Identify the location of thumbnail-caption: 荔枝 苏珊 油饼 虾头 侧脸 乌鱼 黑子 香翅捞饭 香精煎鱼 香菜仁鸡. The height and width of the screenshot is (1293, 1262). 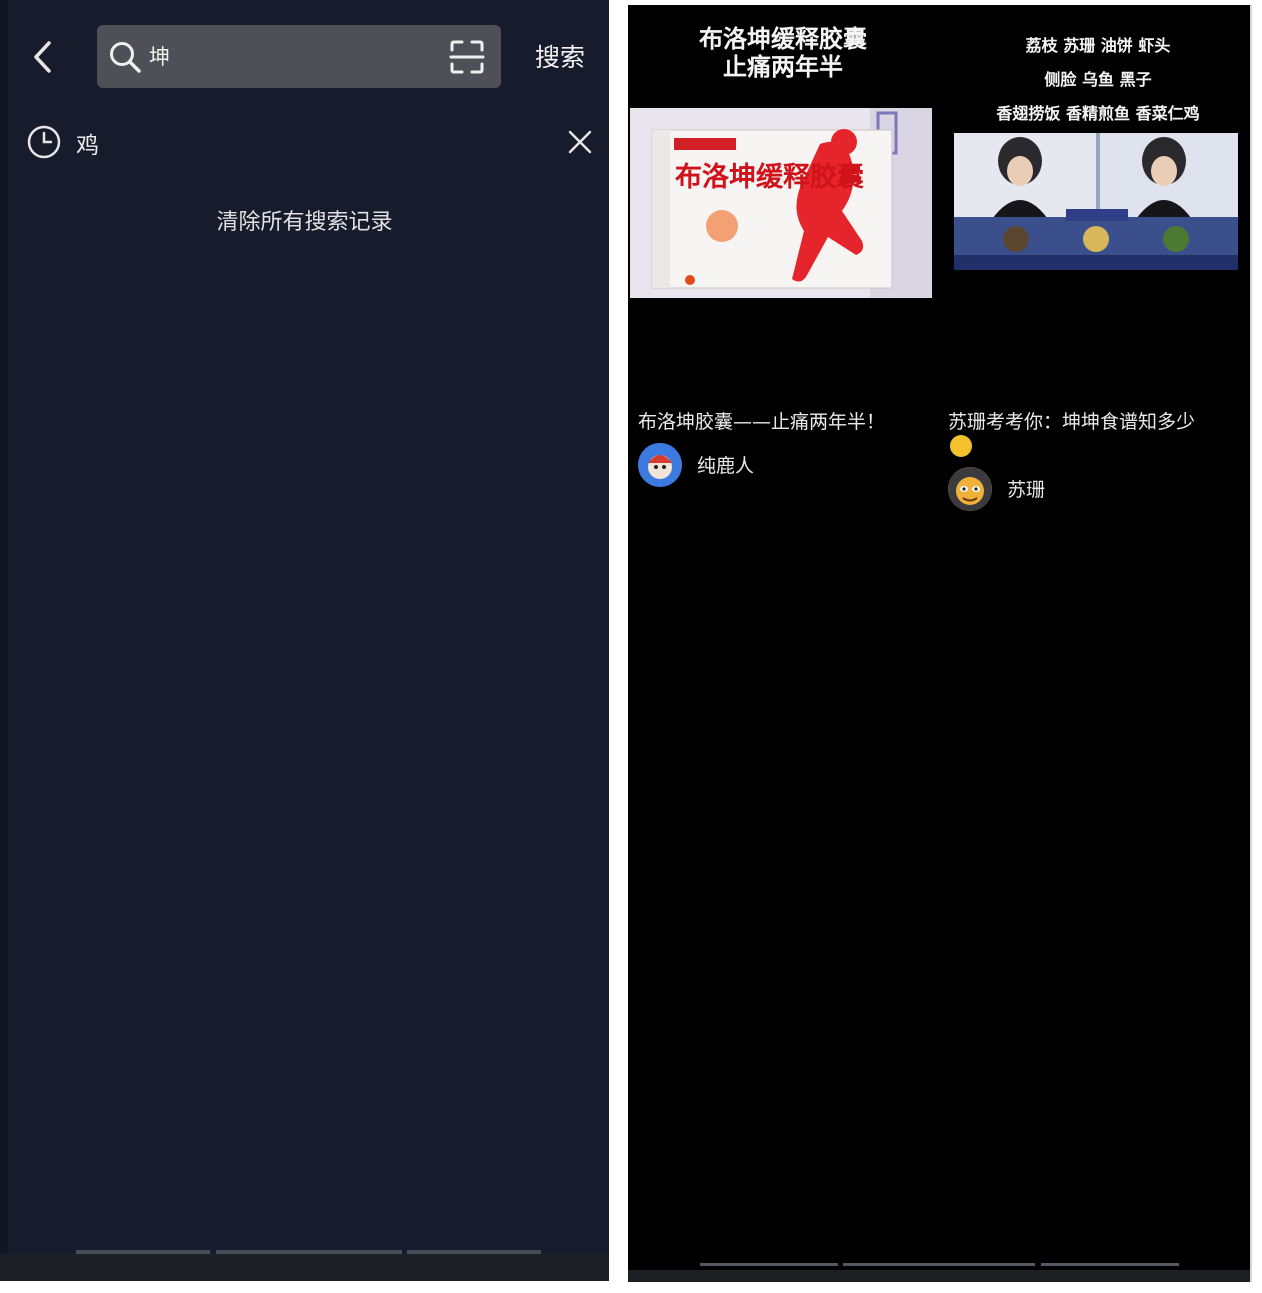
(1098, 80).